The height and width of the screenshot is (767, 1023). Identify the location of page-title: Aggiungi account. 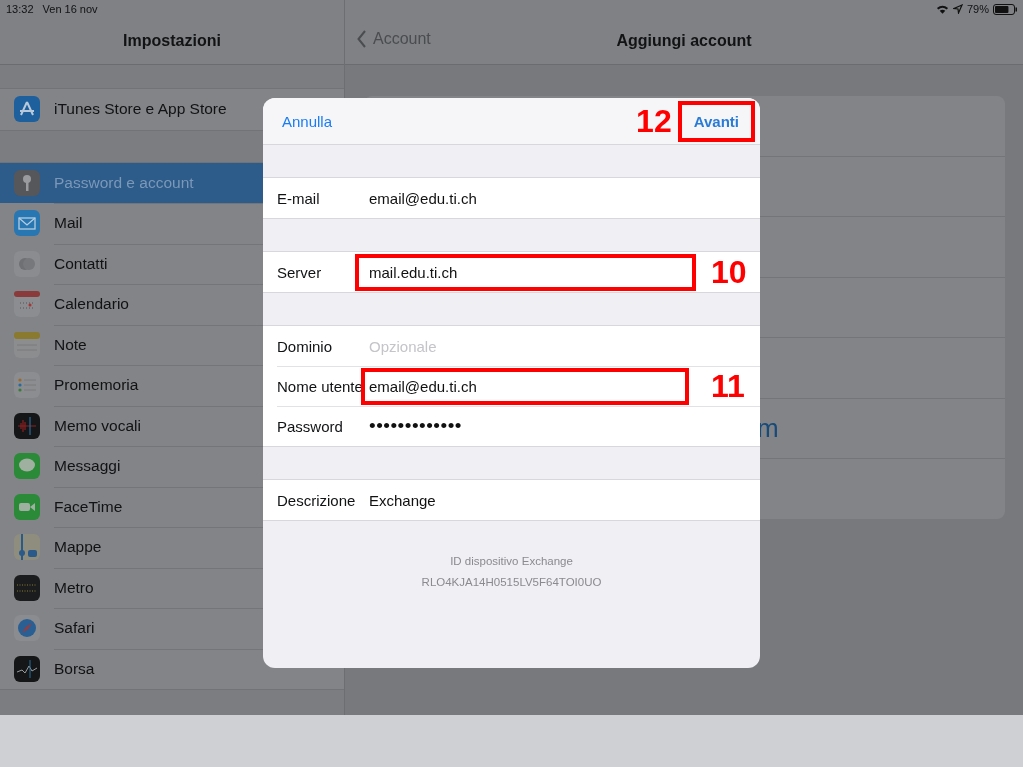
(684, 41).